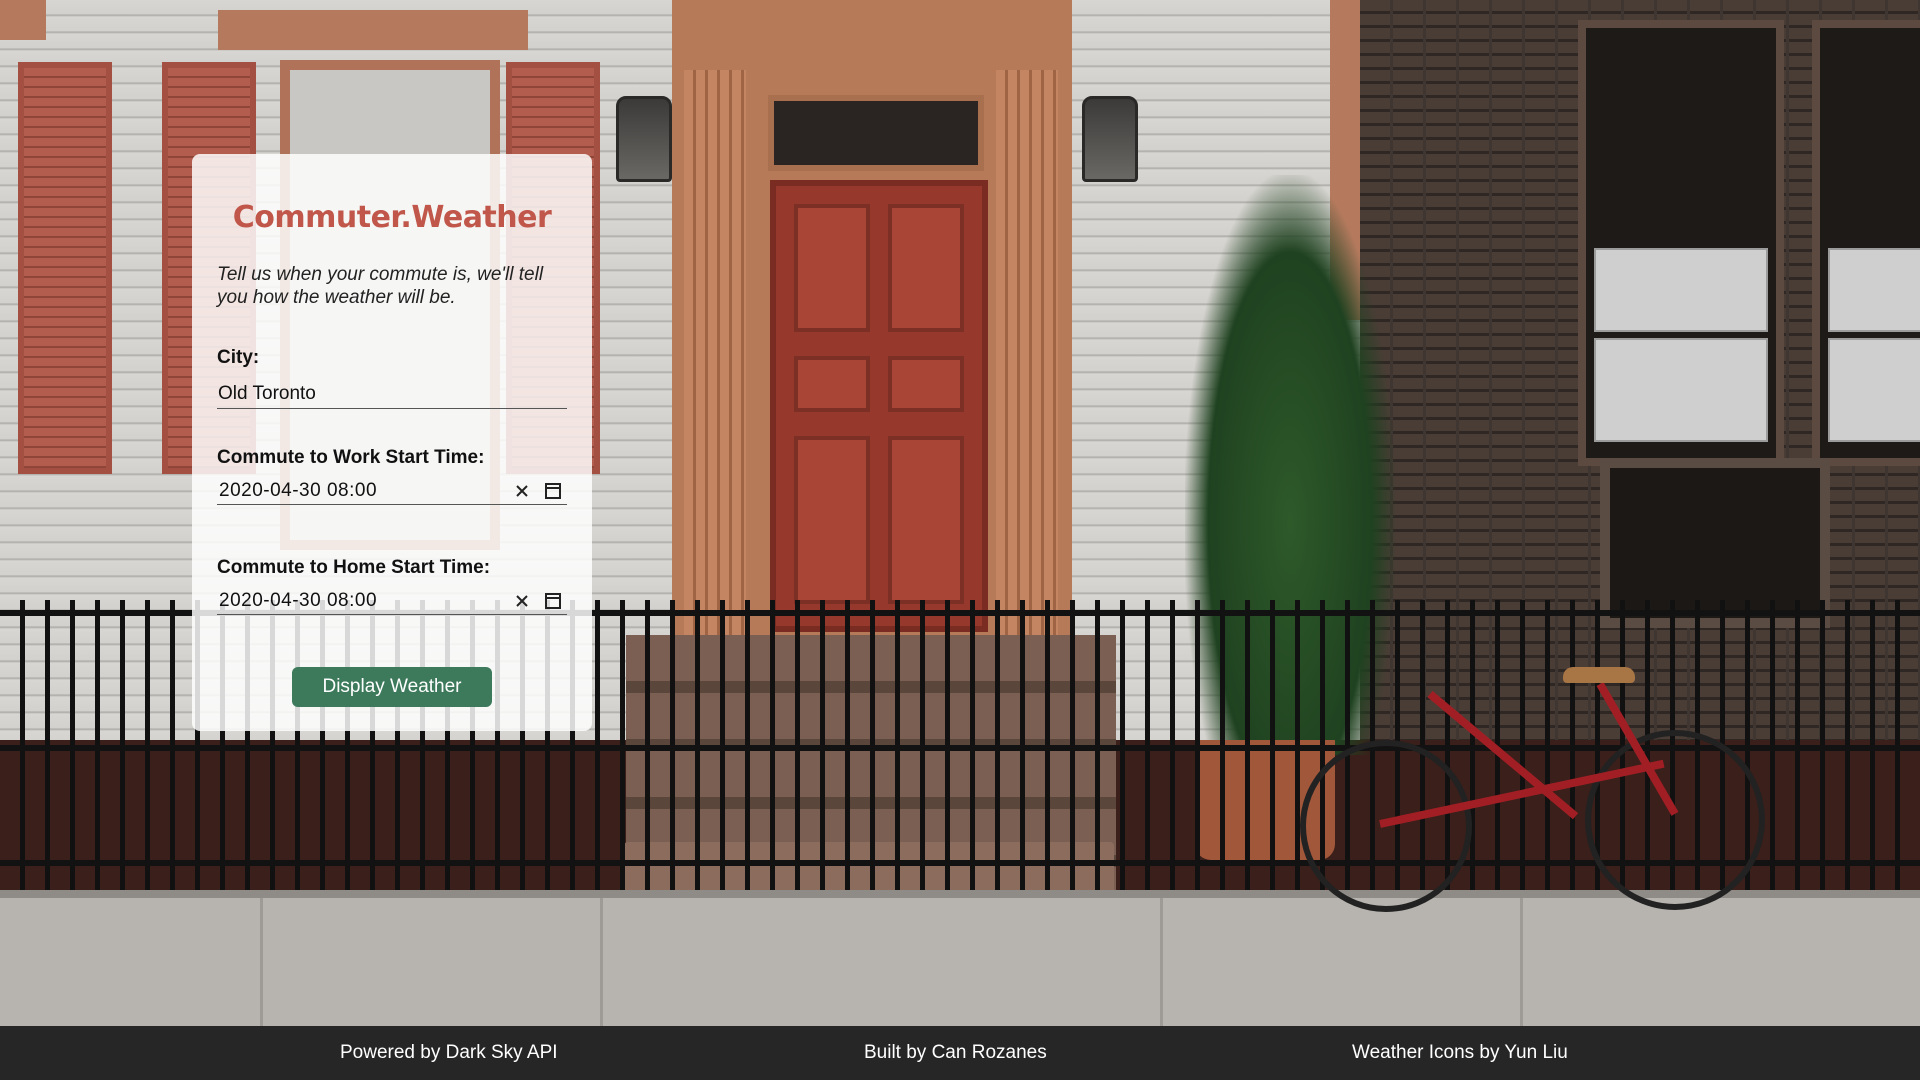 The image size is (1920, 1080). What do you see at coordinates (392, 393) in the screenshot?
I see `city-input` at bounding box center [392, 393].